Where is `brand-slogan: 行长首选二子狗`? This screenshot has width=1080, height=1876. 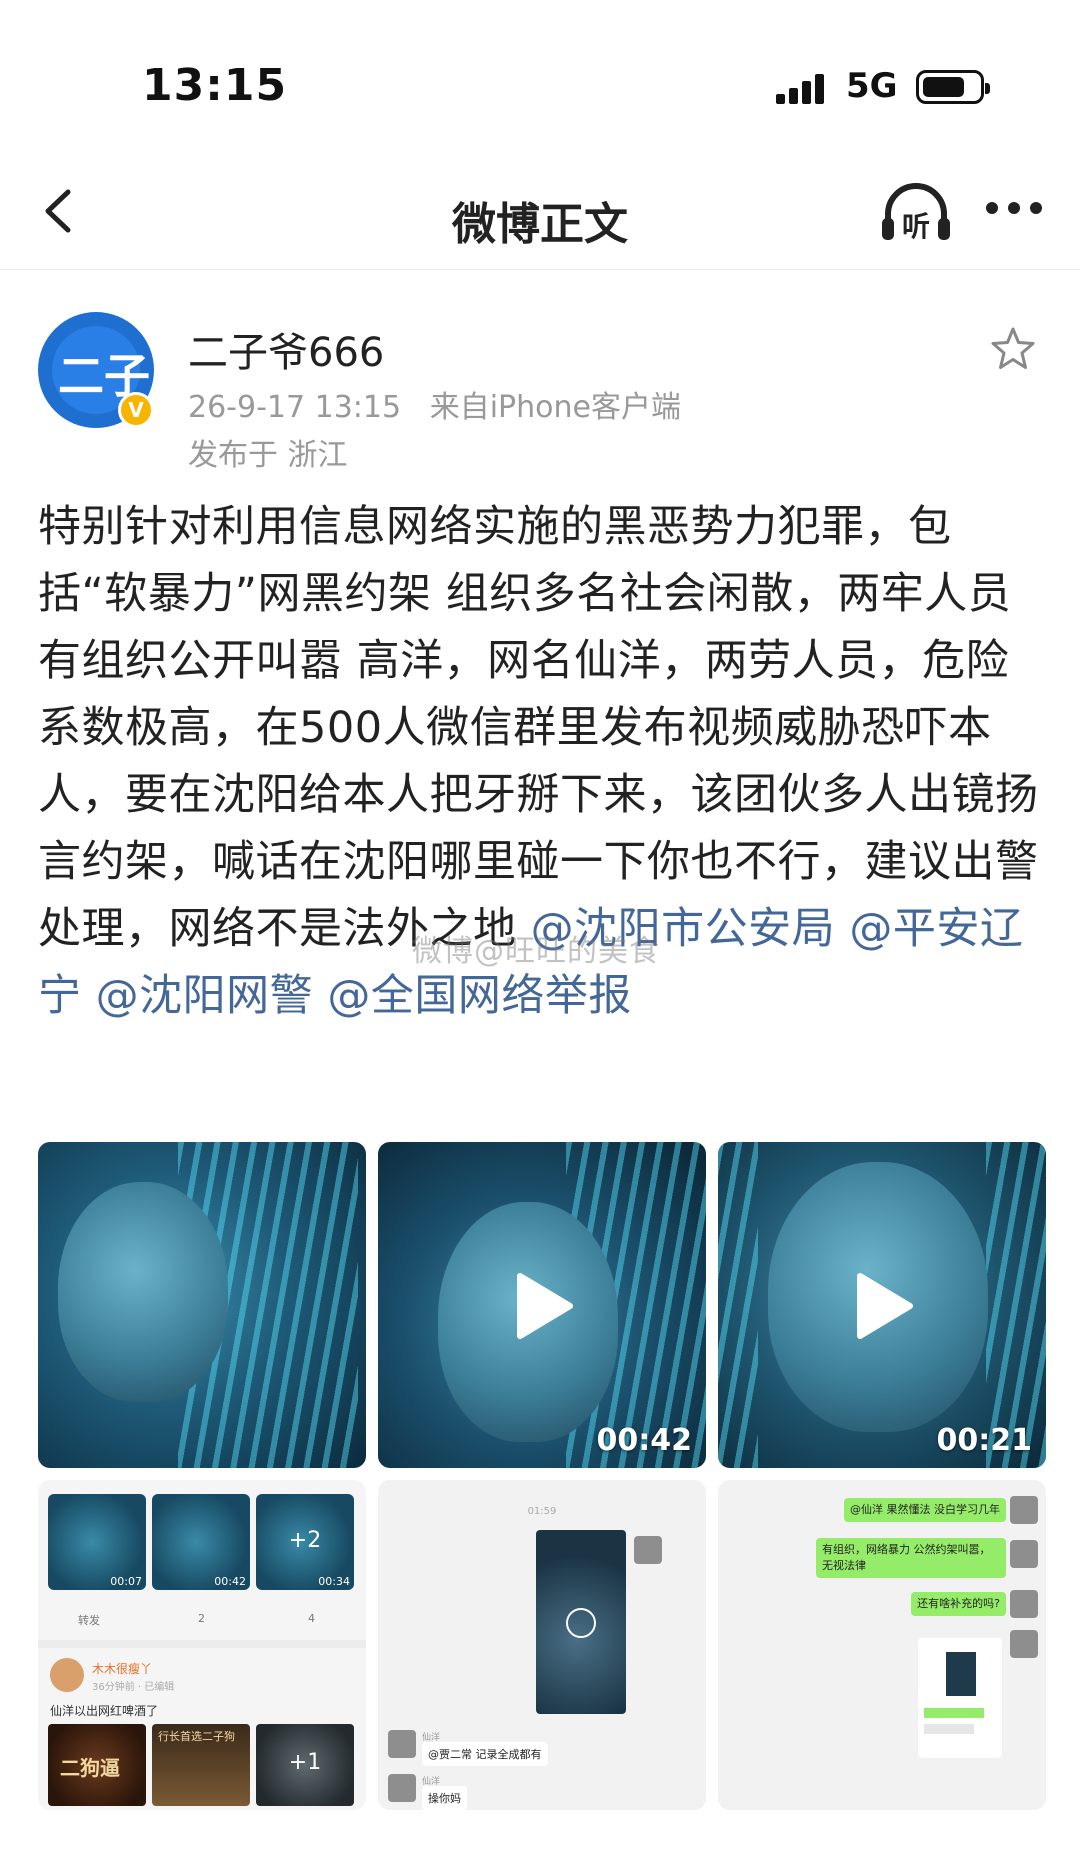 brand-slogan: 行长首选二子狗 is located at coordinates (196, 1736).